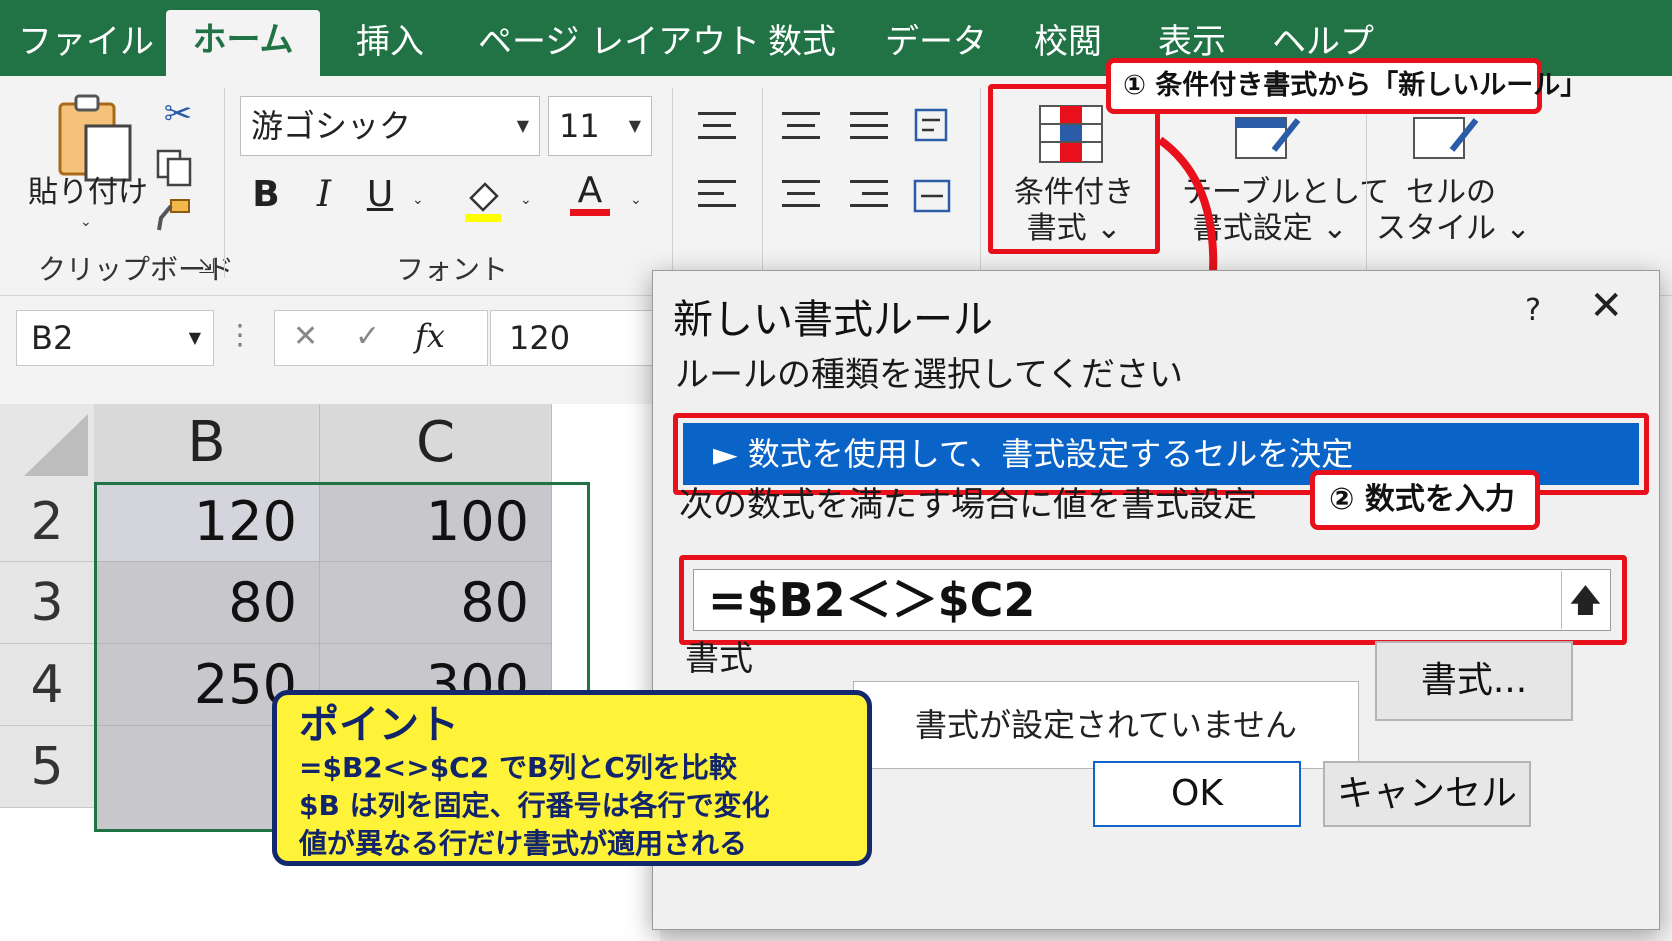 The width and height of the screenshot is (1672, 941). Describe the element at coordinates (174, 216) in the screenshot. I see `format-painter-icon` at that location.